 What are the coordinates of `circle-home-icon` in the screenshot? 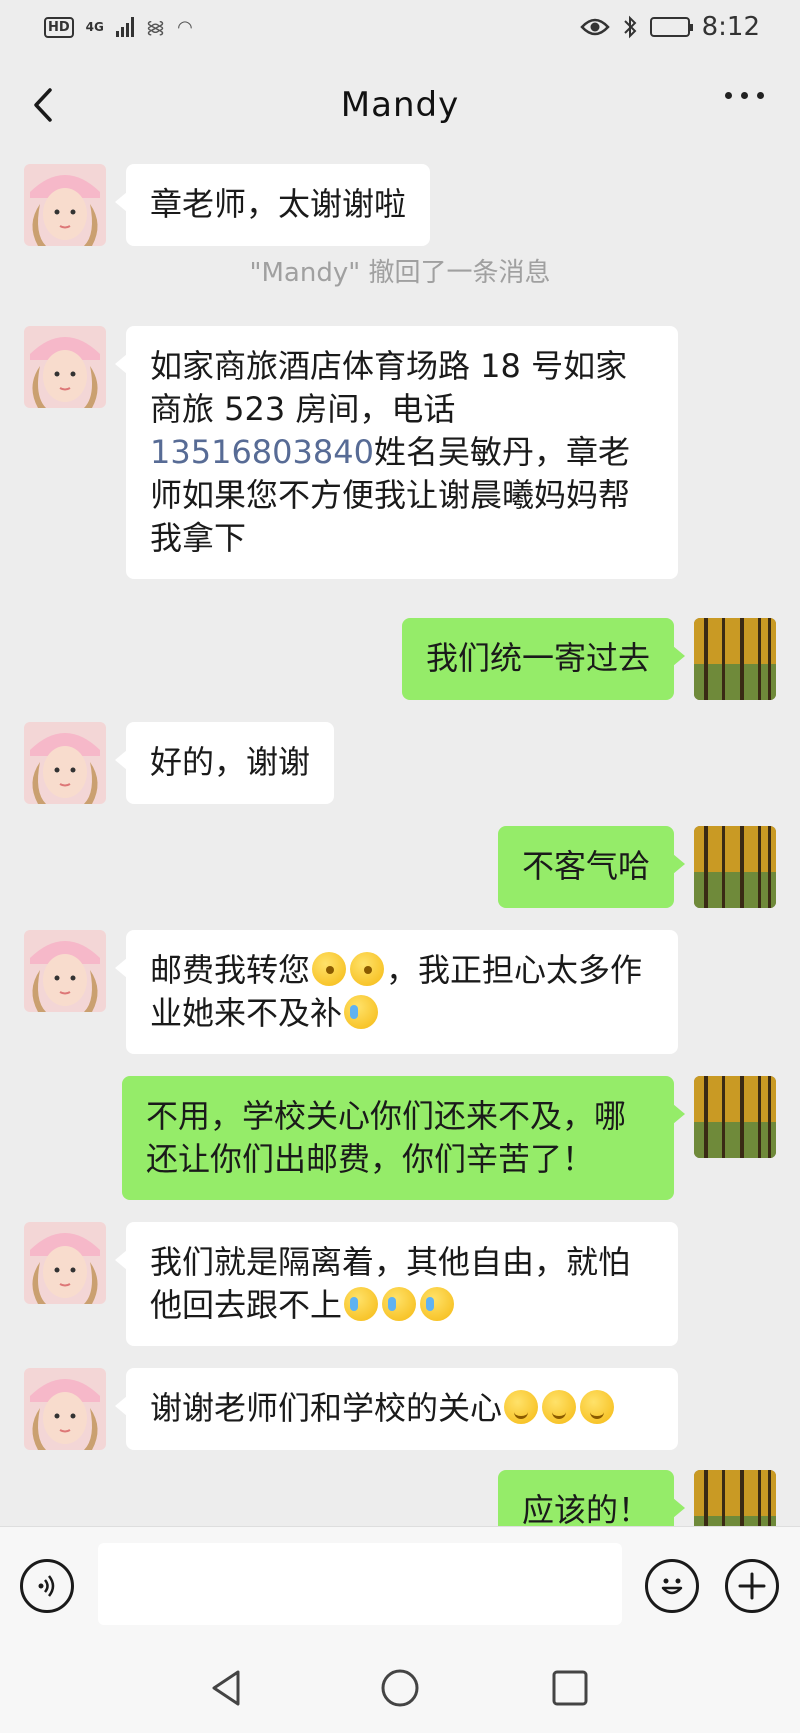 It's located at (400, 1688).